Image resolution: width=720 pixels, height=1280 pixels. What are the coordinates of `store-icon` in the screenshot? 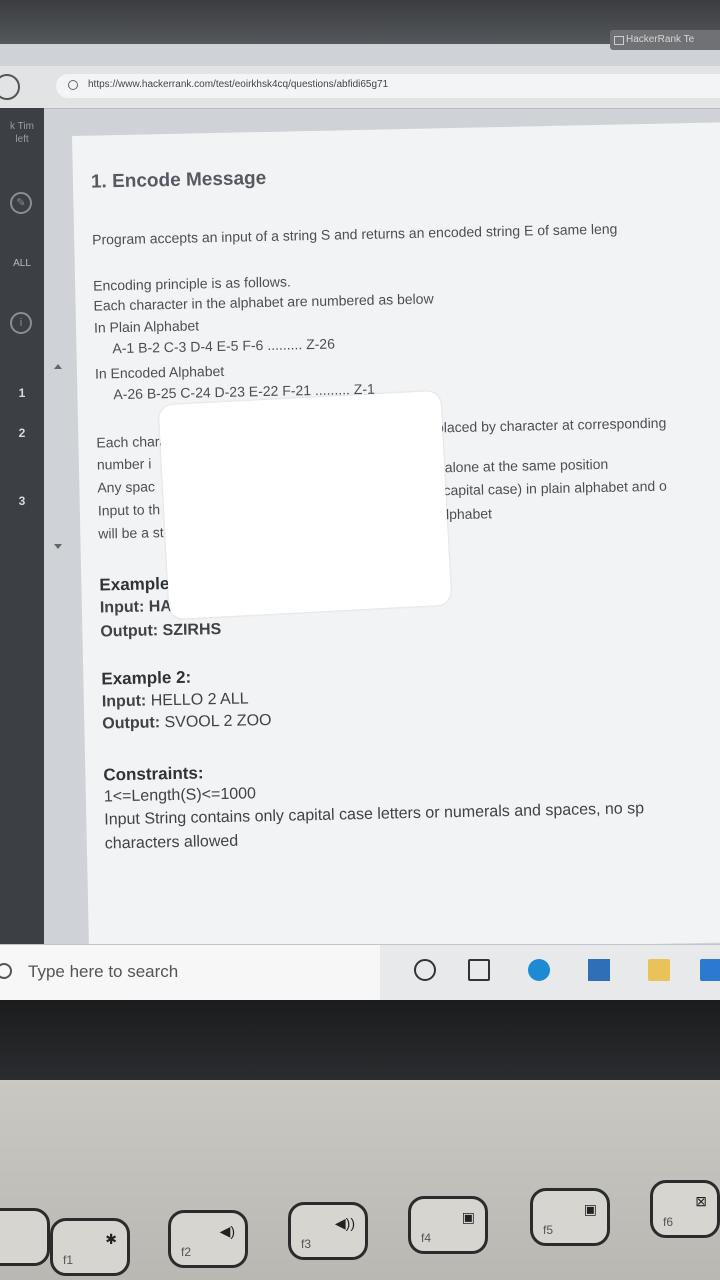 It's located at (599, 970).